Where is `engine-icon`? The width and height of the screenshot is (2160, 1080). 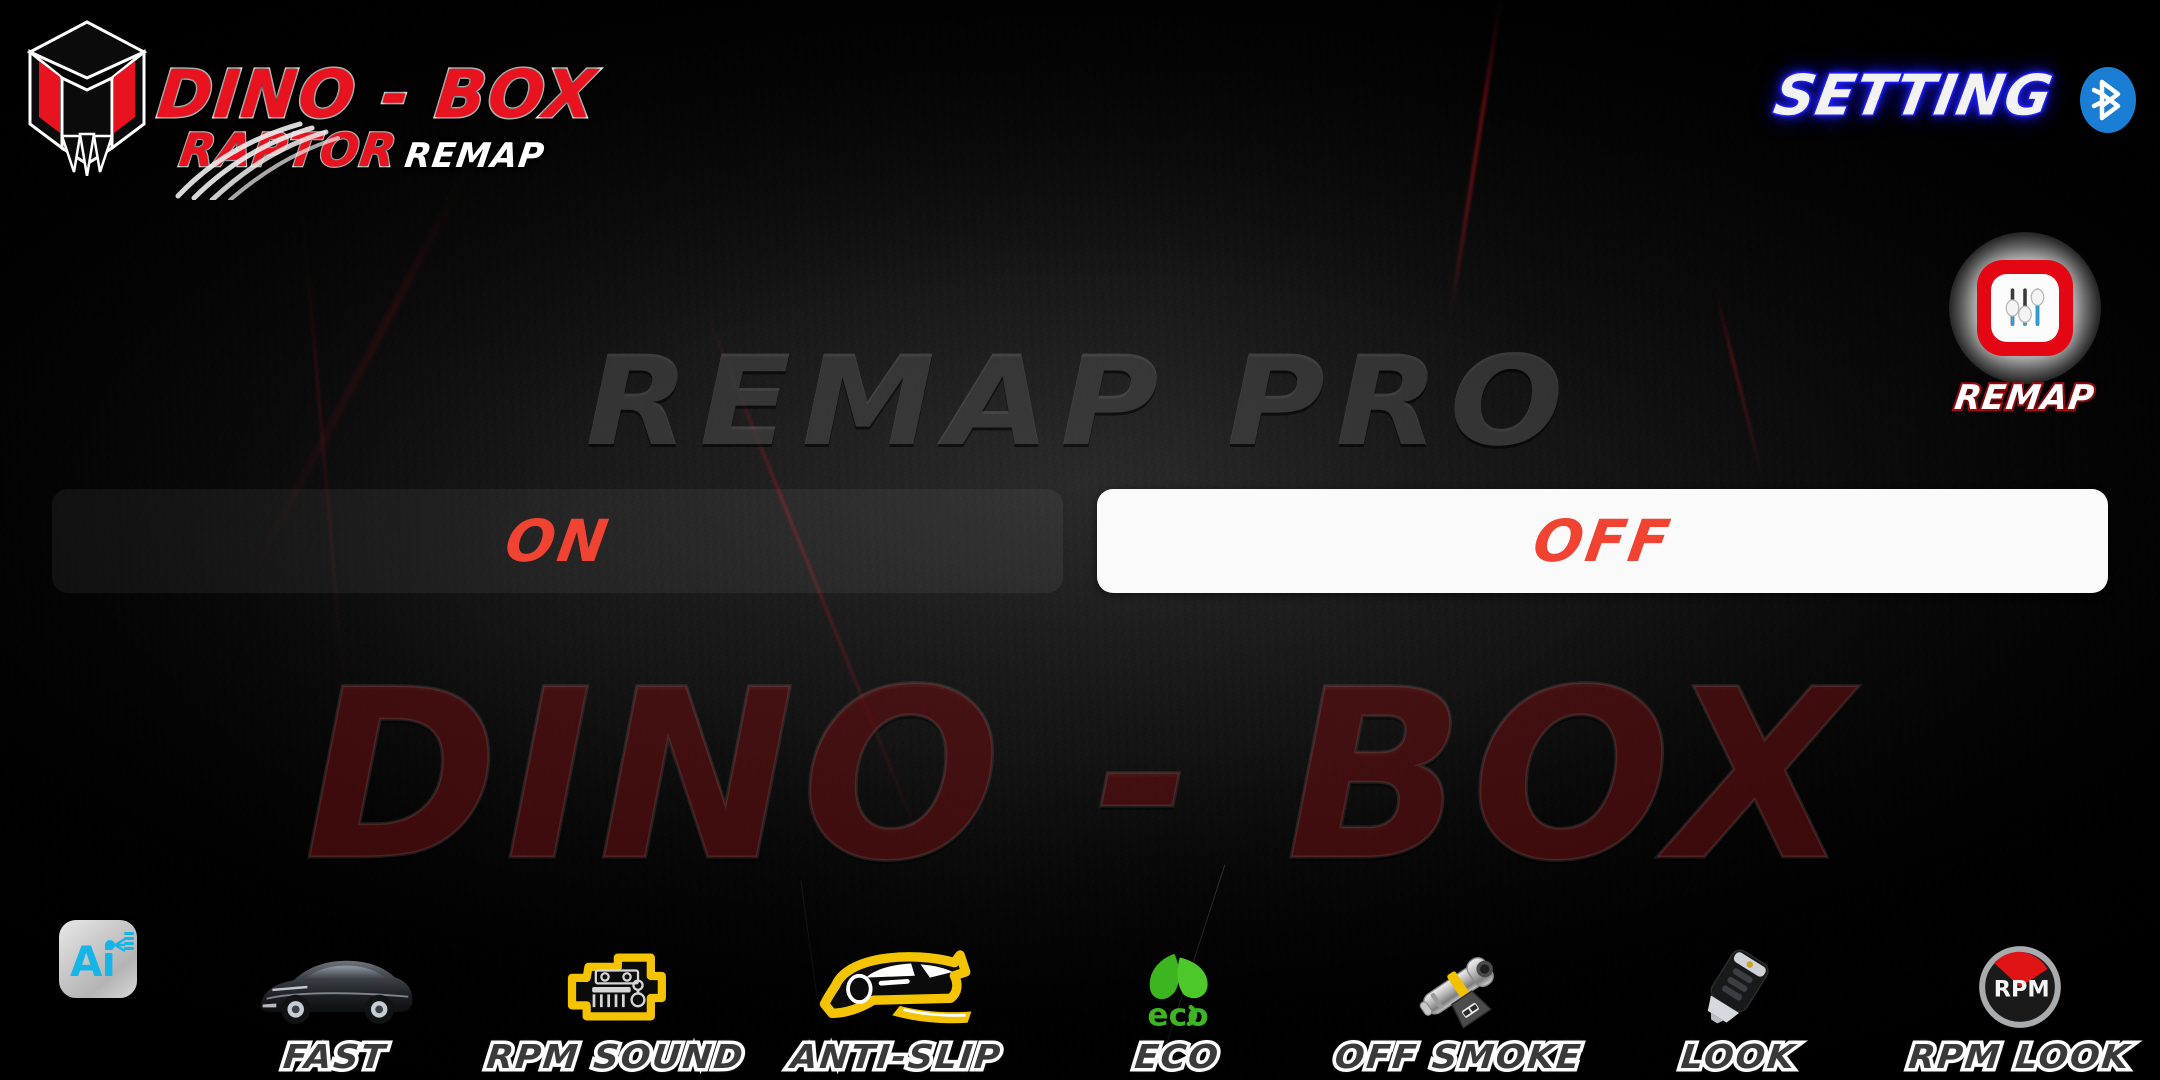
engine-icon is located at coordinates (617, 987).